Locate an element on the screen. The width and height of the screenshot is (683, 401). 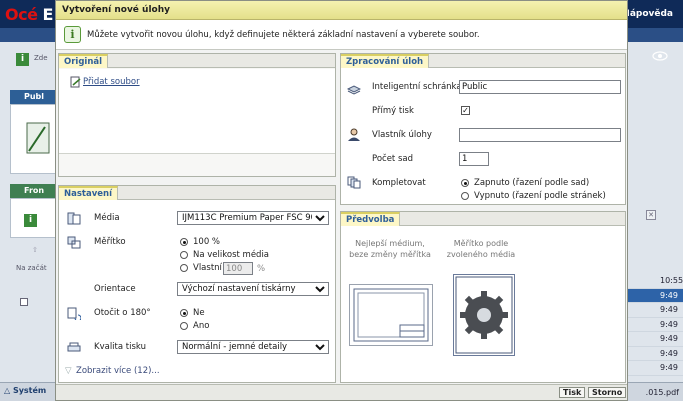
rotate-radio-no: Ne is located at coordinates (192, 313).